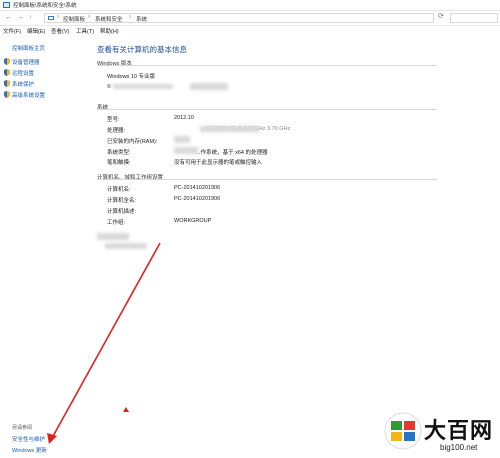 The height and width of the screenshot is (458, 500). I want to click on annotation-arrow, so click(104, 343).